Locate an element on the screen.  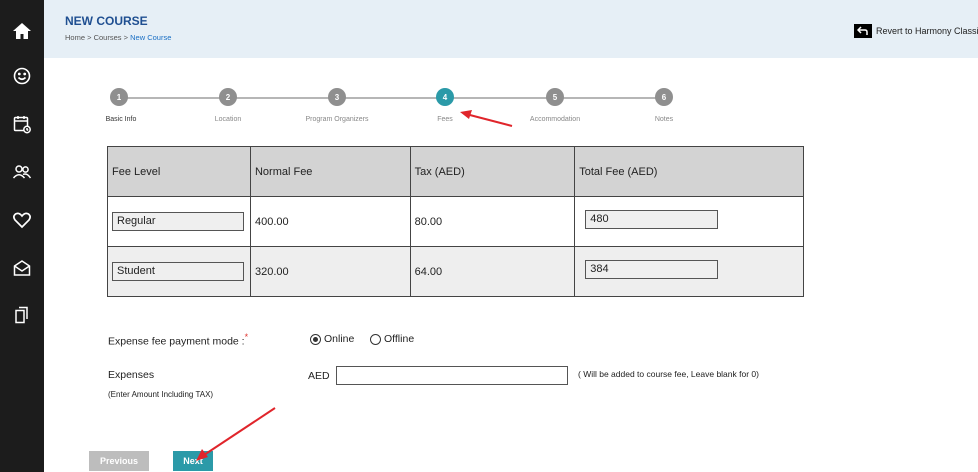
total-fee-input: 480 is located at coordinates (652, 219).